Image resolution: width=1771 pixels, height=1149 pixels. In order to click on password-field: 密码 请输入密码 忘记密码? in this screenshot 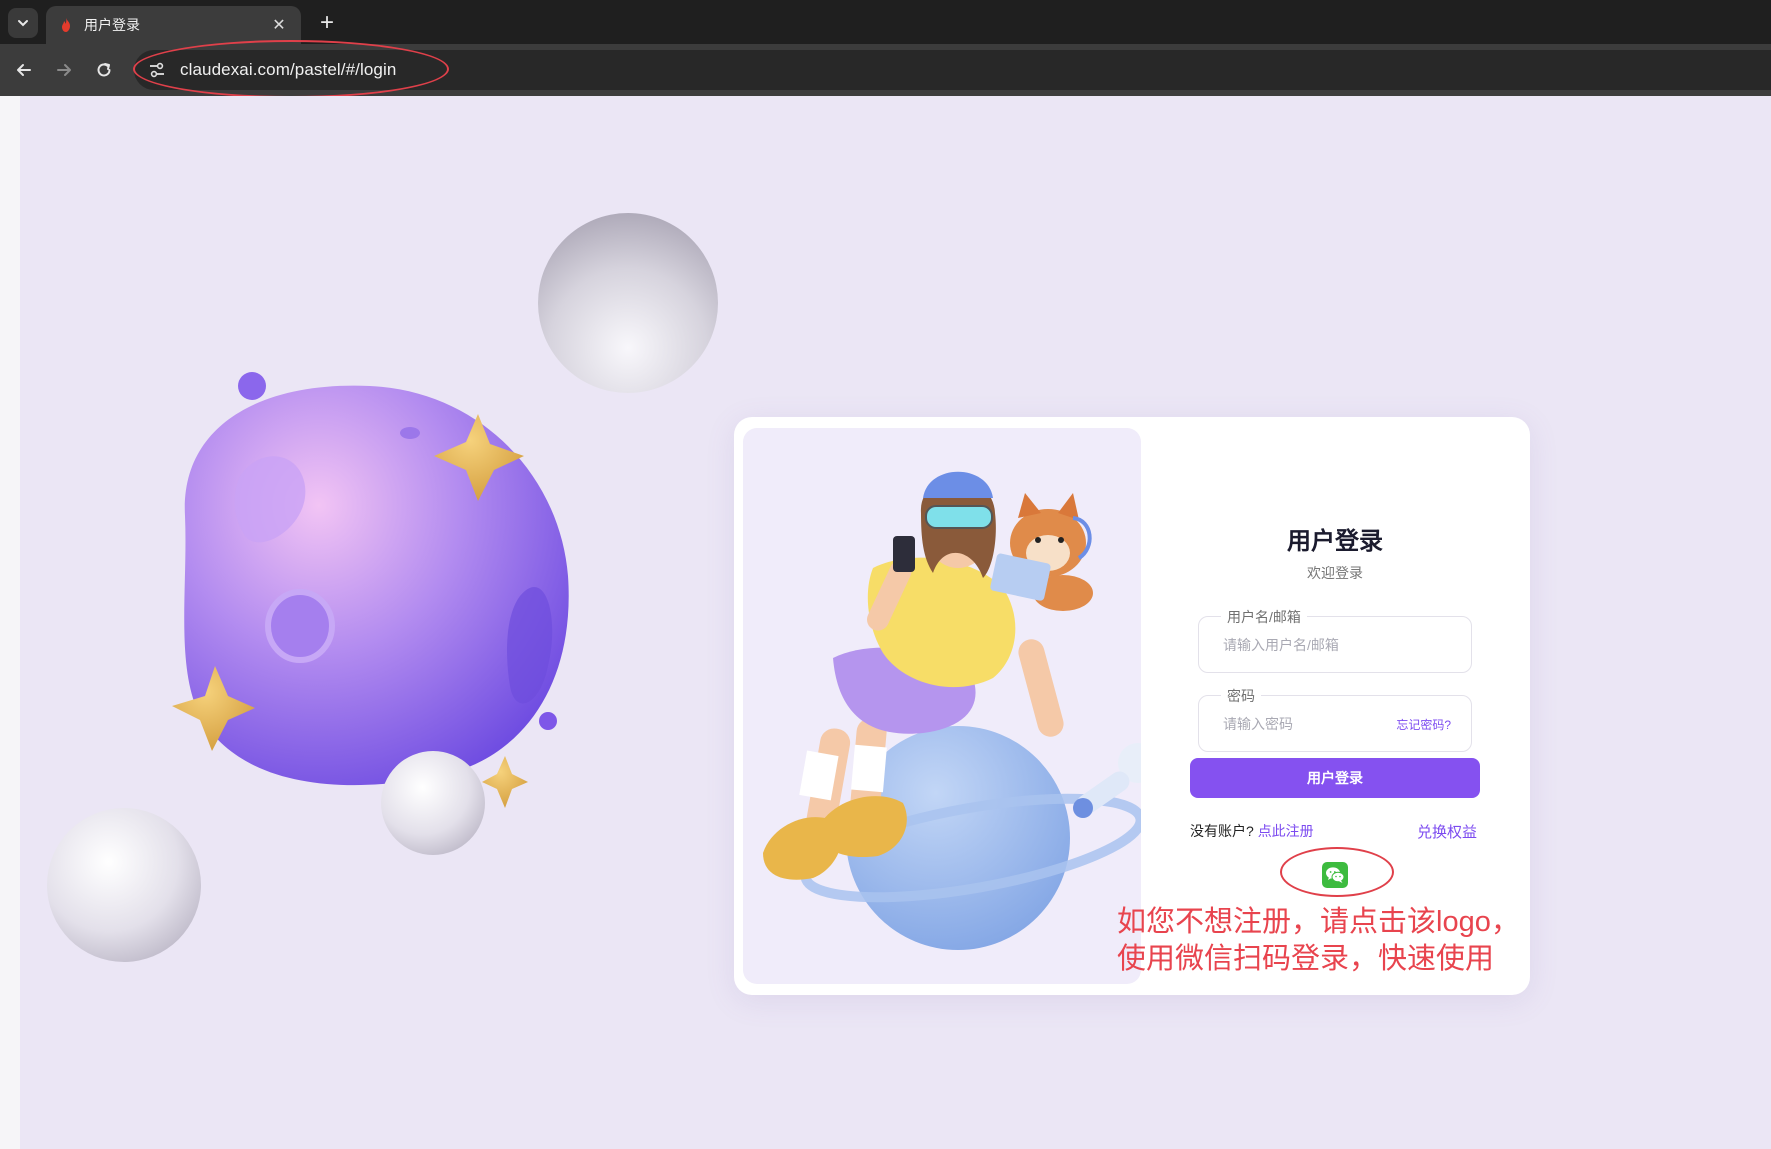, I will do `click(1335, 719)`.